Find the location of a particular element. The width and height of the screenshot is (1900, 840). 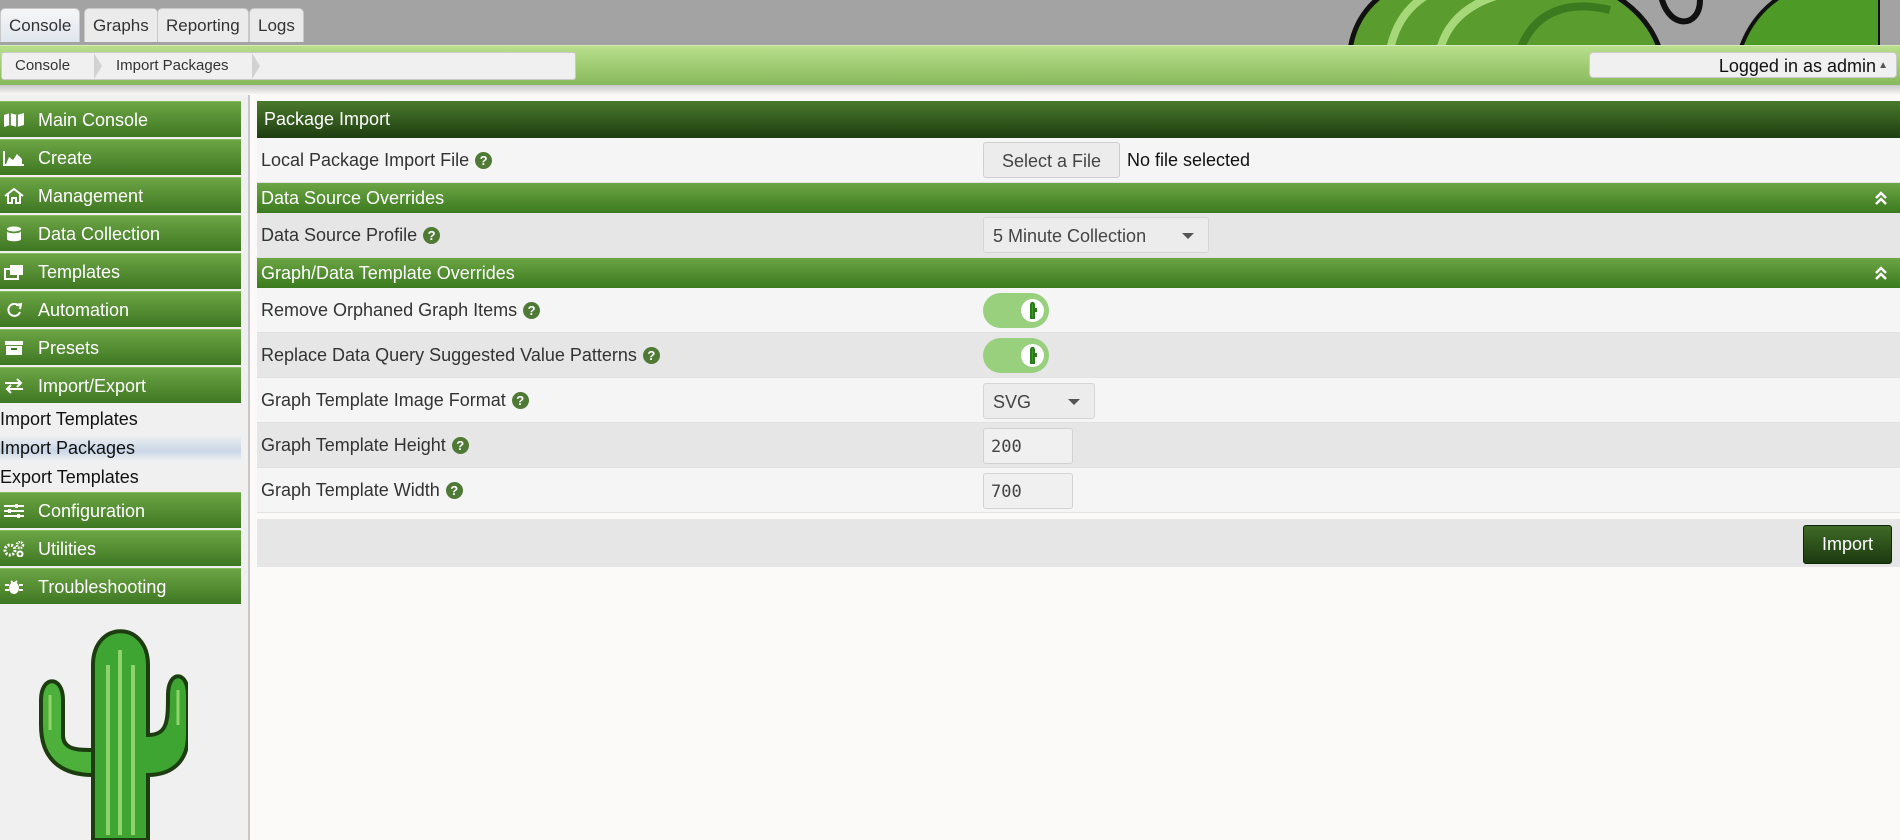

sidebar-item-automation: Automation is located at coordinates (120, 309).